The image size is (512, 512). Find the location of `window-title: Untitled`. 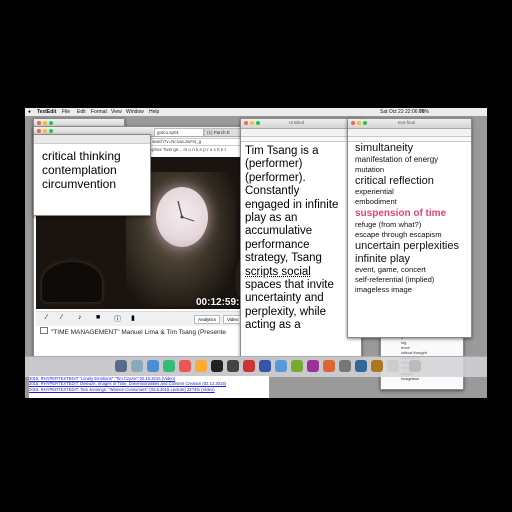

window-title: Untitled is located at coordinates (297, 122).